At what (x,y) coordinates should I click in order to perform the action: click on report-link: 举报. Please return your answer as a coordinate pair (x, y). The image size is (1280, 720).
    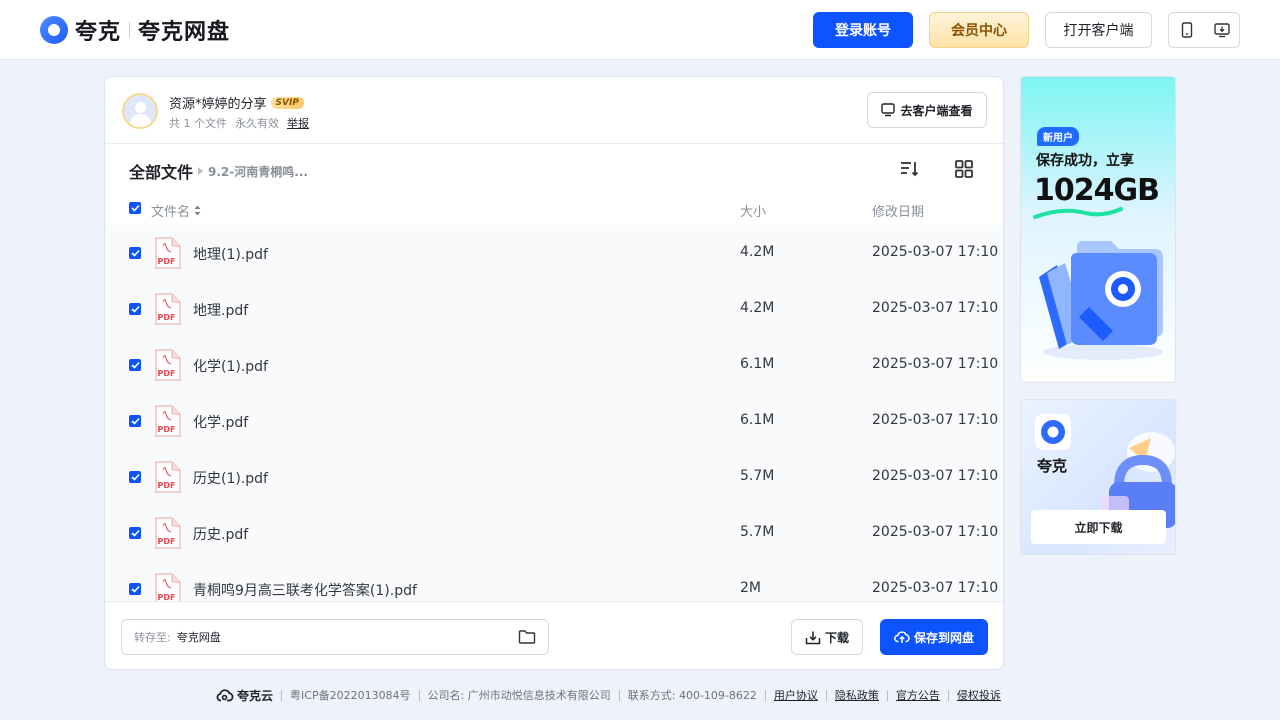
    Looking at the image, I should click on (298, 123).